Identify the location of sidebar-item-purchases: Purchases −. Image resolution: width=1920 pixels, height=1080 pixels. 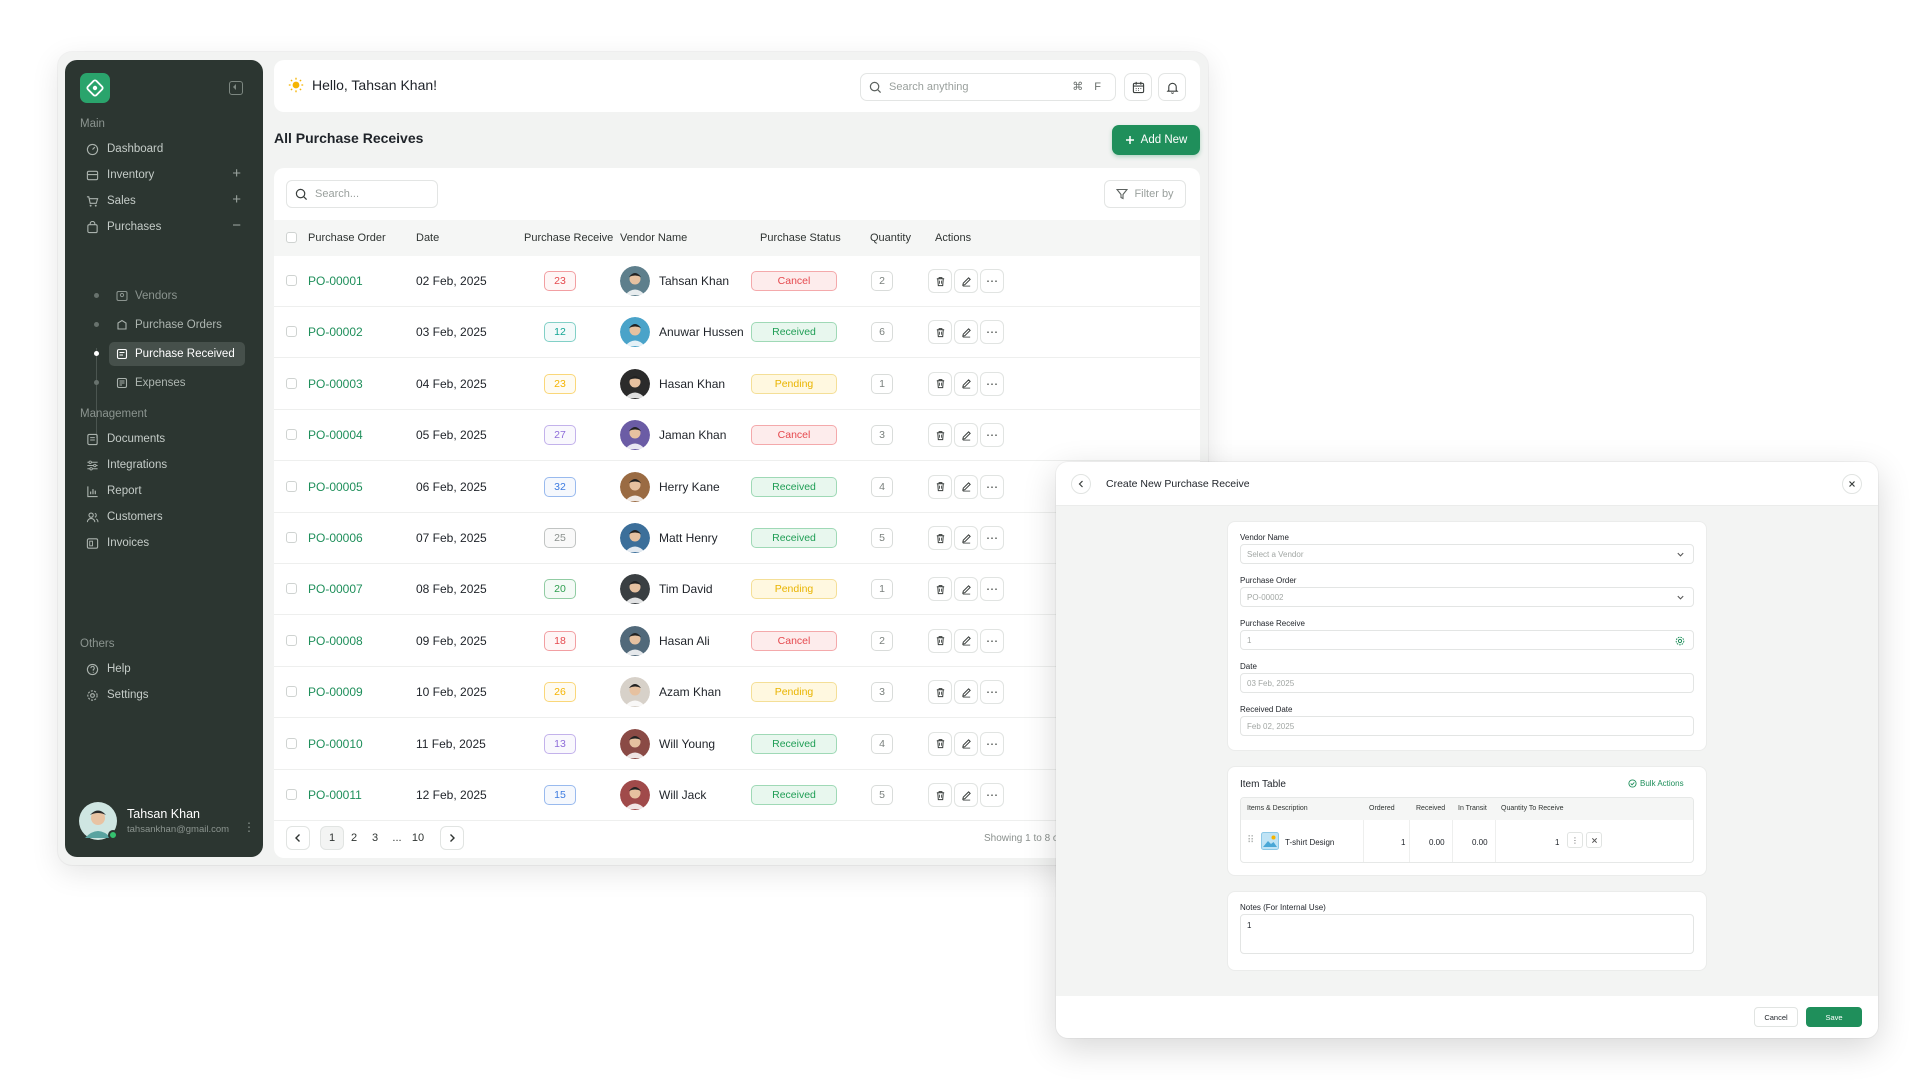
(164, 227).